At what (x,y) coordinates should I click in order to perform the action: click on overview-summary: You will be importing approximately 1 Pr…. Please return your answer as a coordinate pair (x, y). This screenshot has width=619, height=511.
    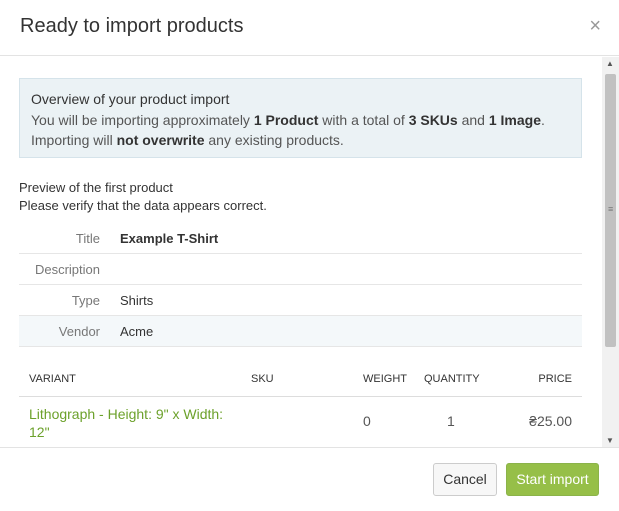
    Looking at the image, I should click on (288, 120).